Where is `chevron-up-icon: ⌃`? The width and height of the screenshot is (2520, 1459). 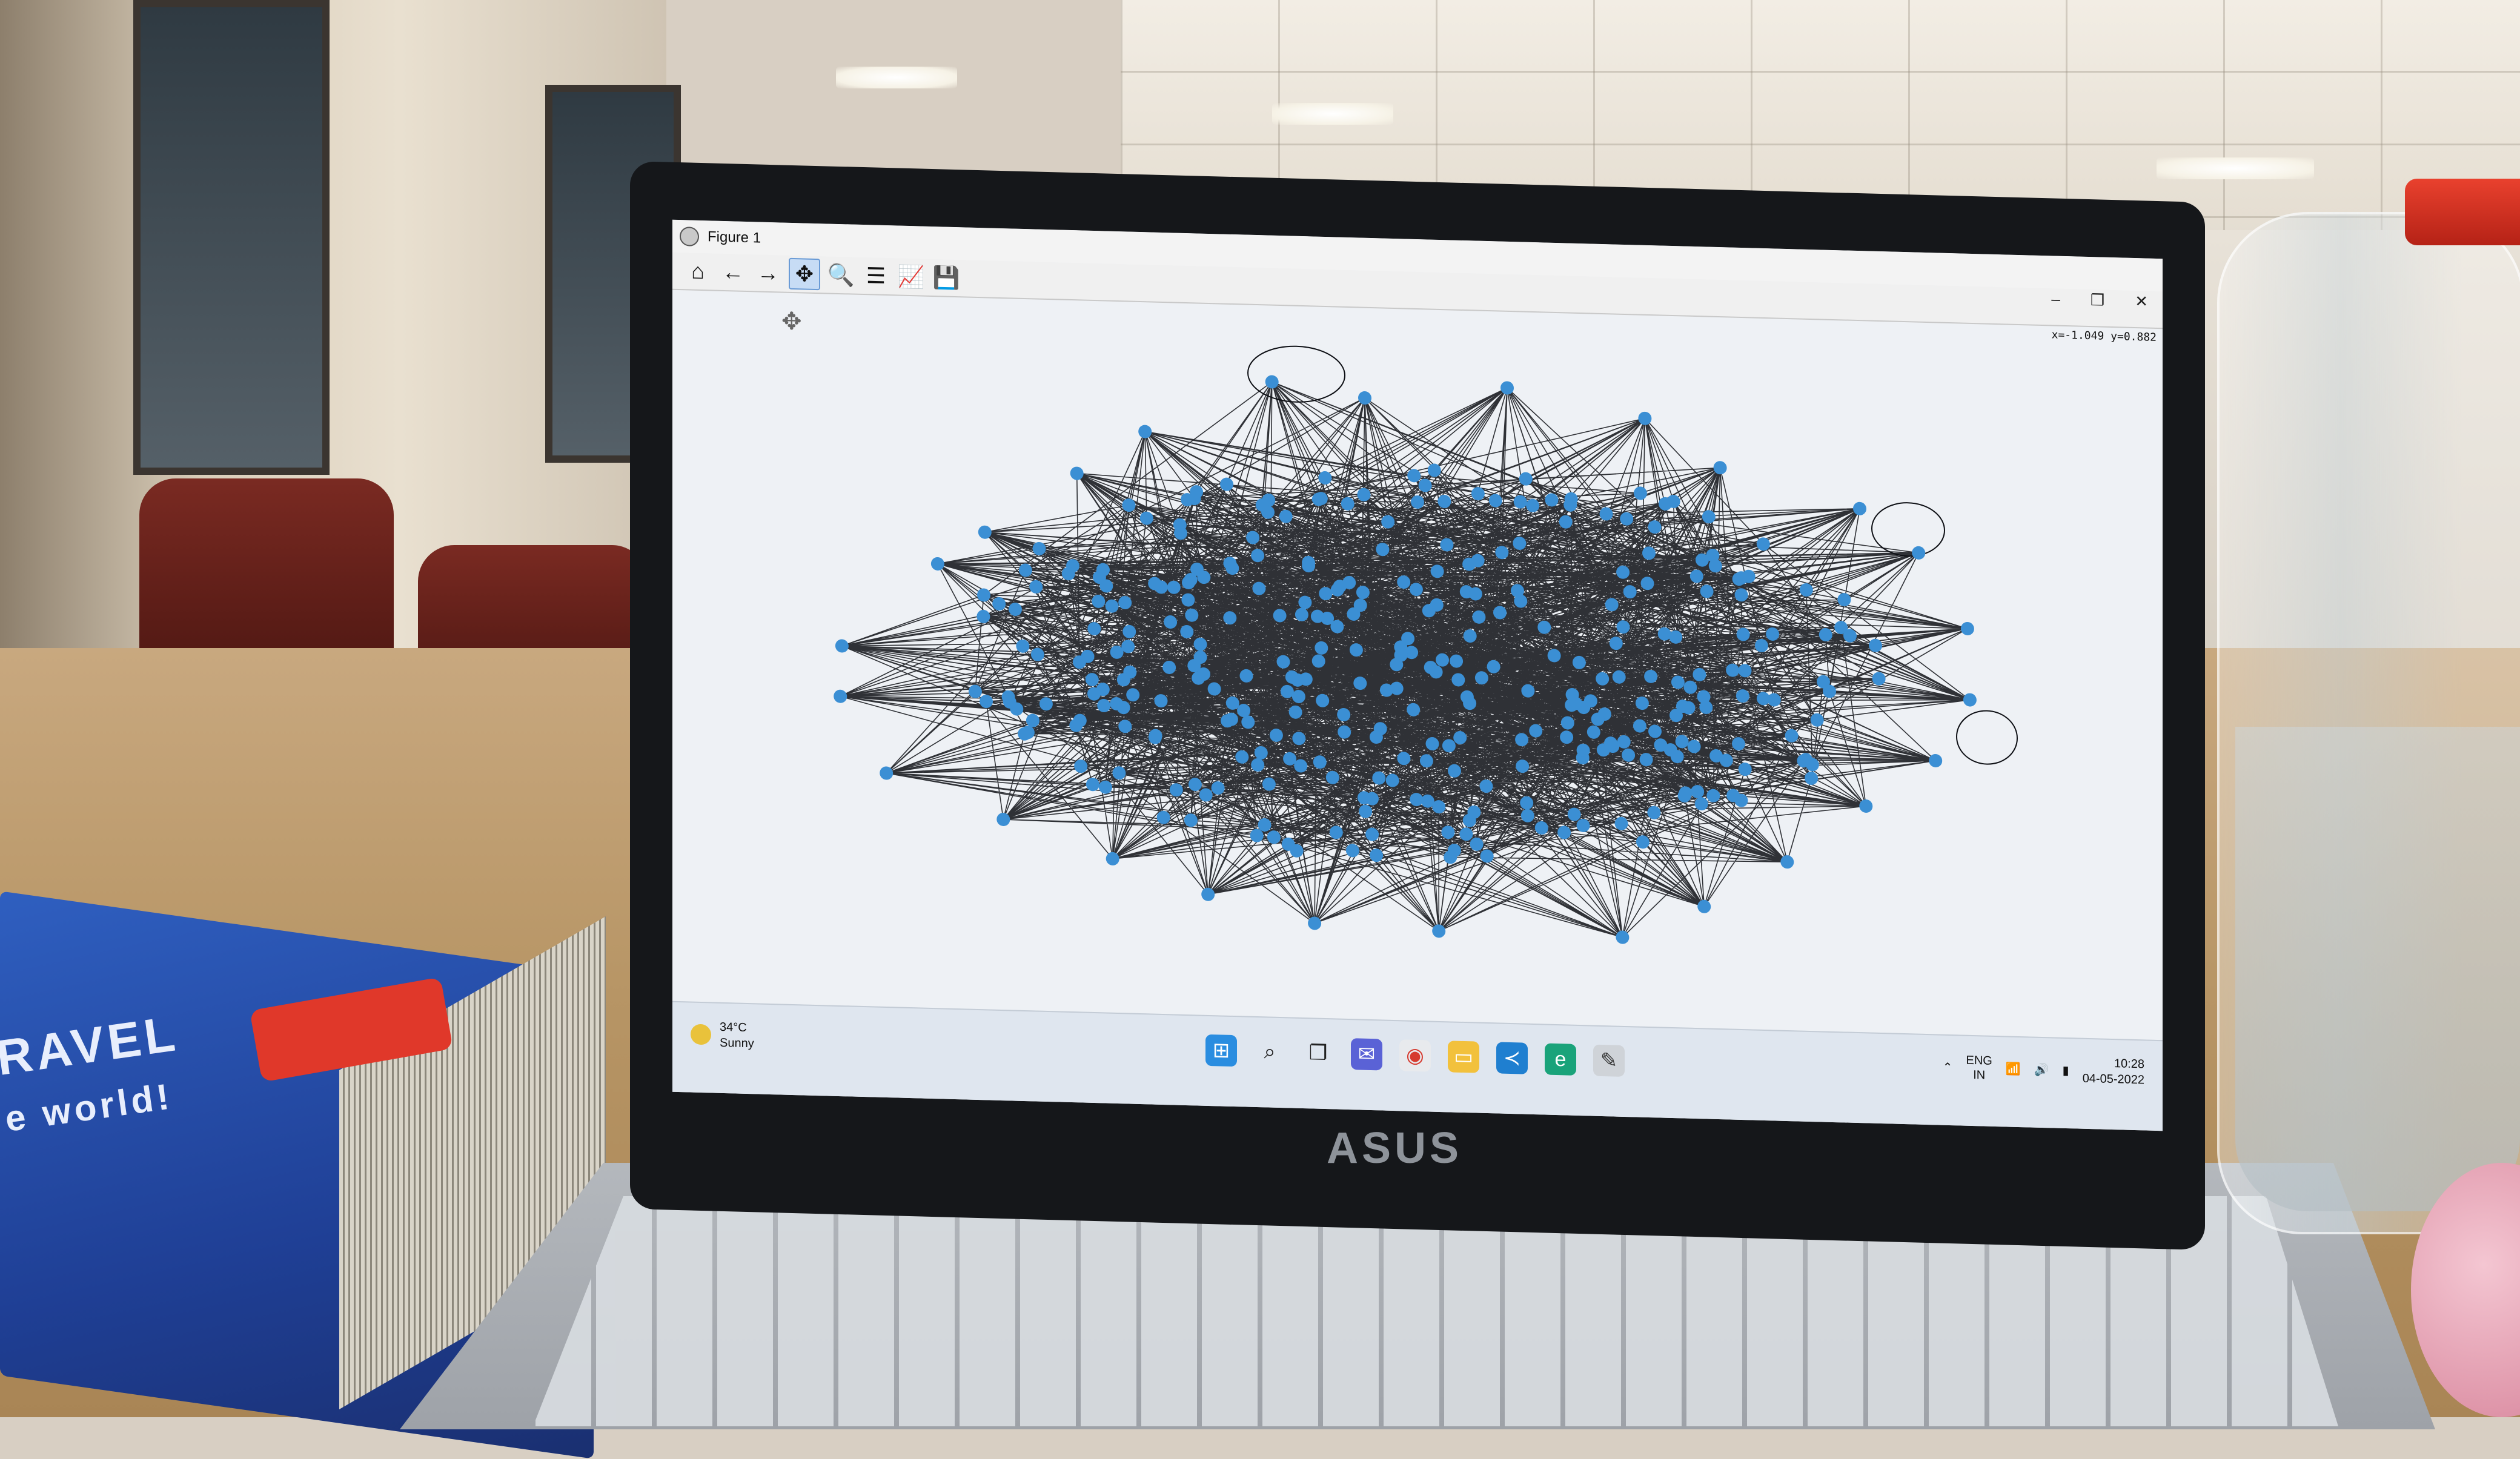 chevron-up-icon: ⌃ is located at coordinates (1948, 1066).